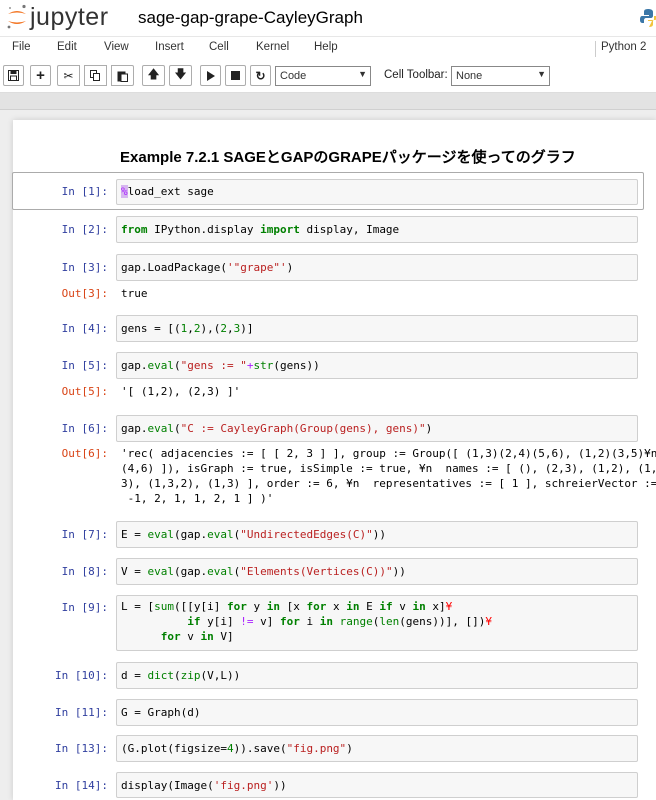  I want to click on menu-cell: Cell, so click(219, 47).